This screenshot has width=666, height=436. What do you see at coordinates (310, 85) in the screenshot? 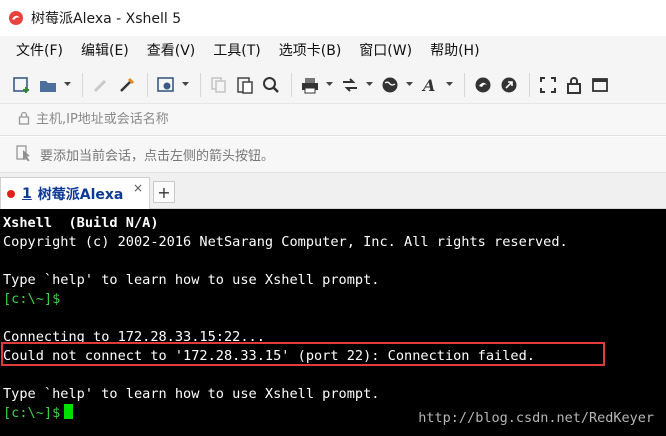
I see `print-icon` at bounding box center [310, 85].